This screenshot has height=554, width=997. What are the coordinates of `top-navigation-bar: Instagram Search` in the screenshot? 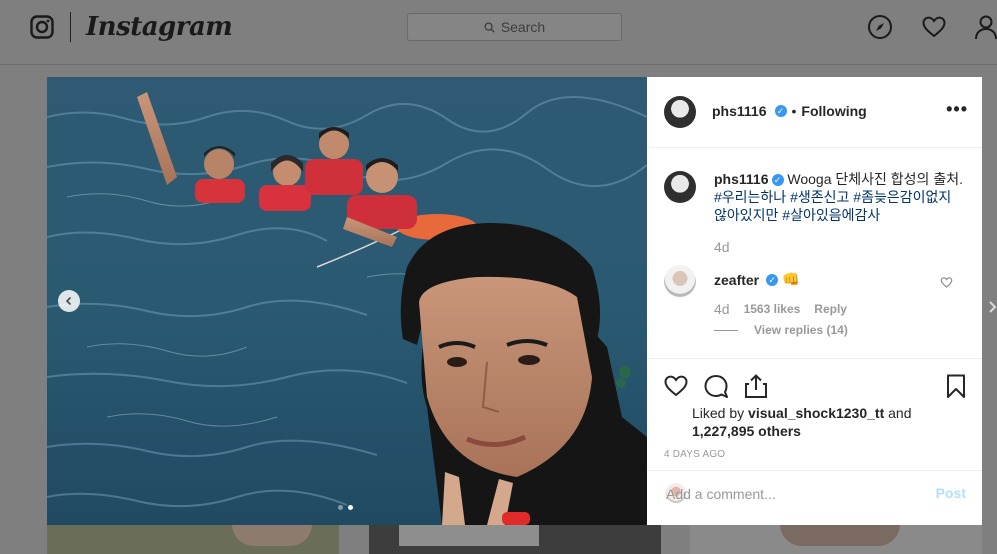 It's located at (498, 32).